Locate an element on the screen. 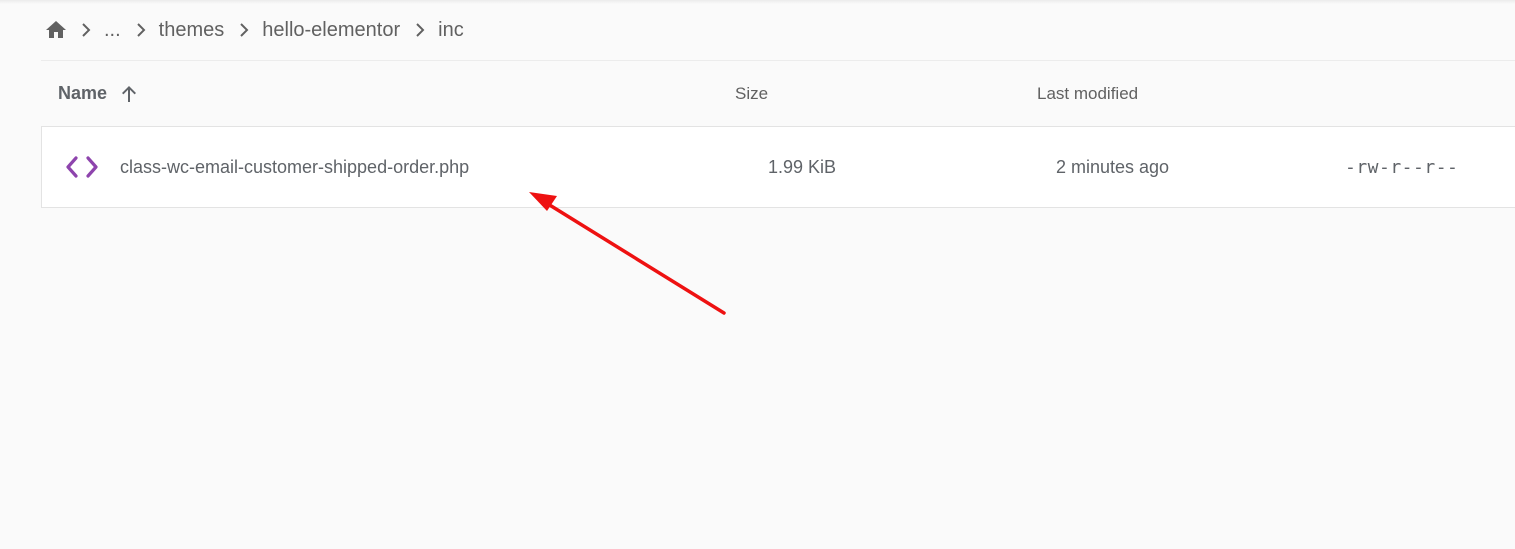  arrow-up-icon is located at coordinates (129, 94).